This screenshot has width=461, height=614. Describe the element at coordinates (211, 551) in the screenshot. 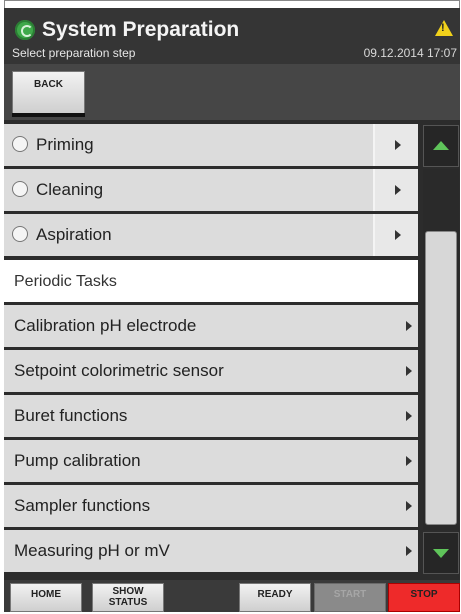

I see `list-item-measuring-ph-or-mv: Measuring pH or mV` at that location.